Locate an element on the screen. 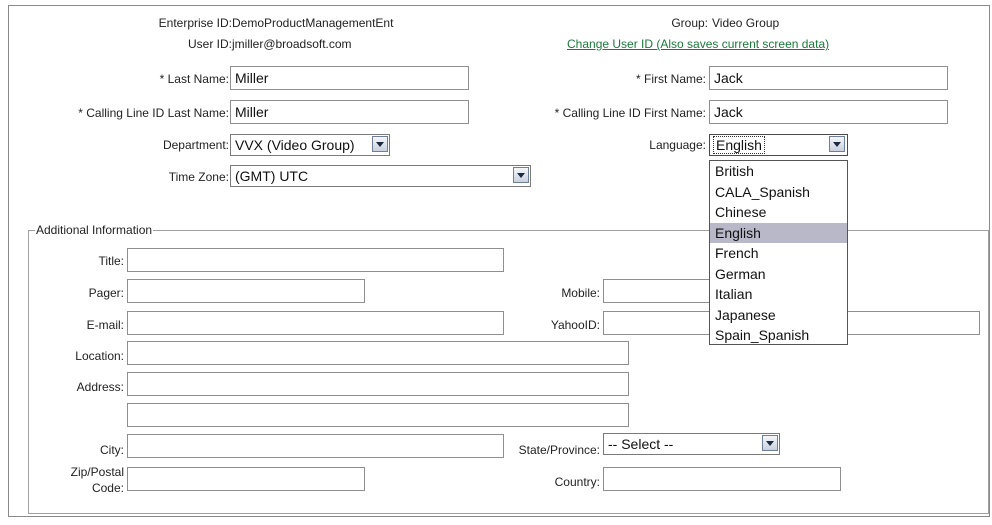 This screenshot has width=992, height=525. country-input is located at coordinates (722, 479).